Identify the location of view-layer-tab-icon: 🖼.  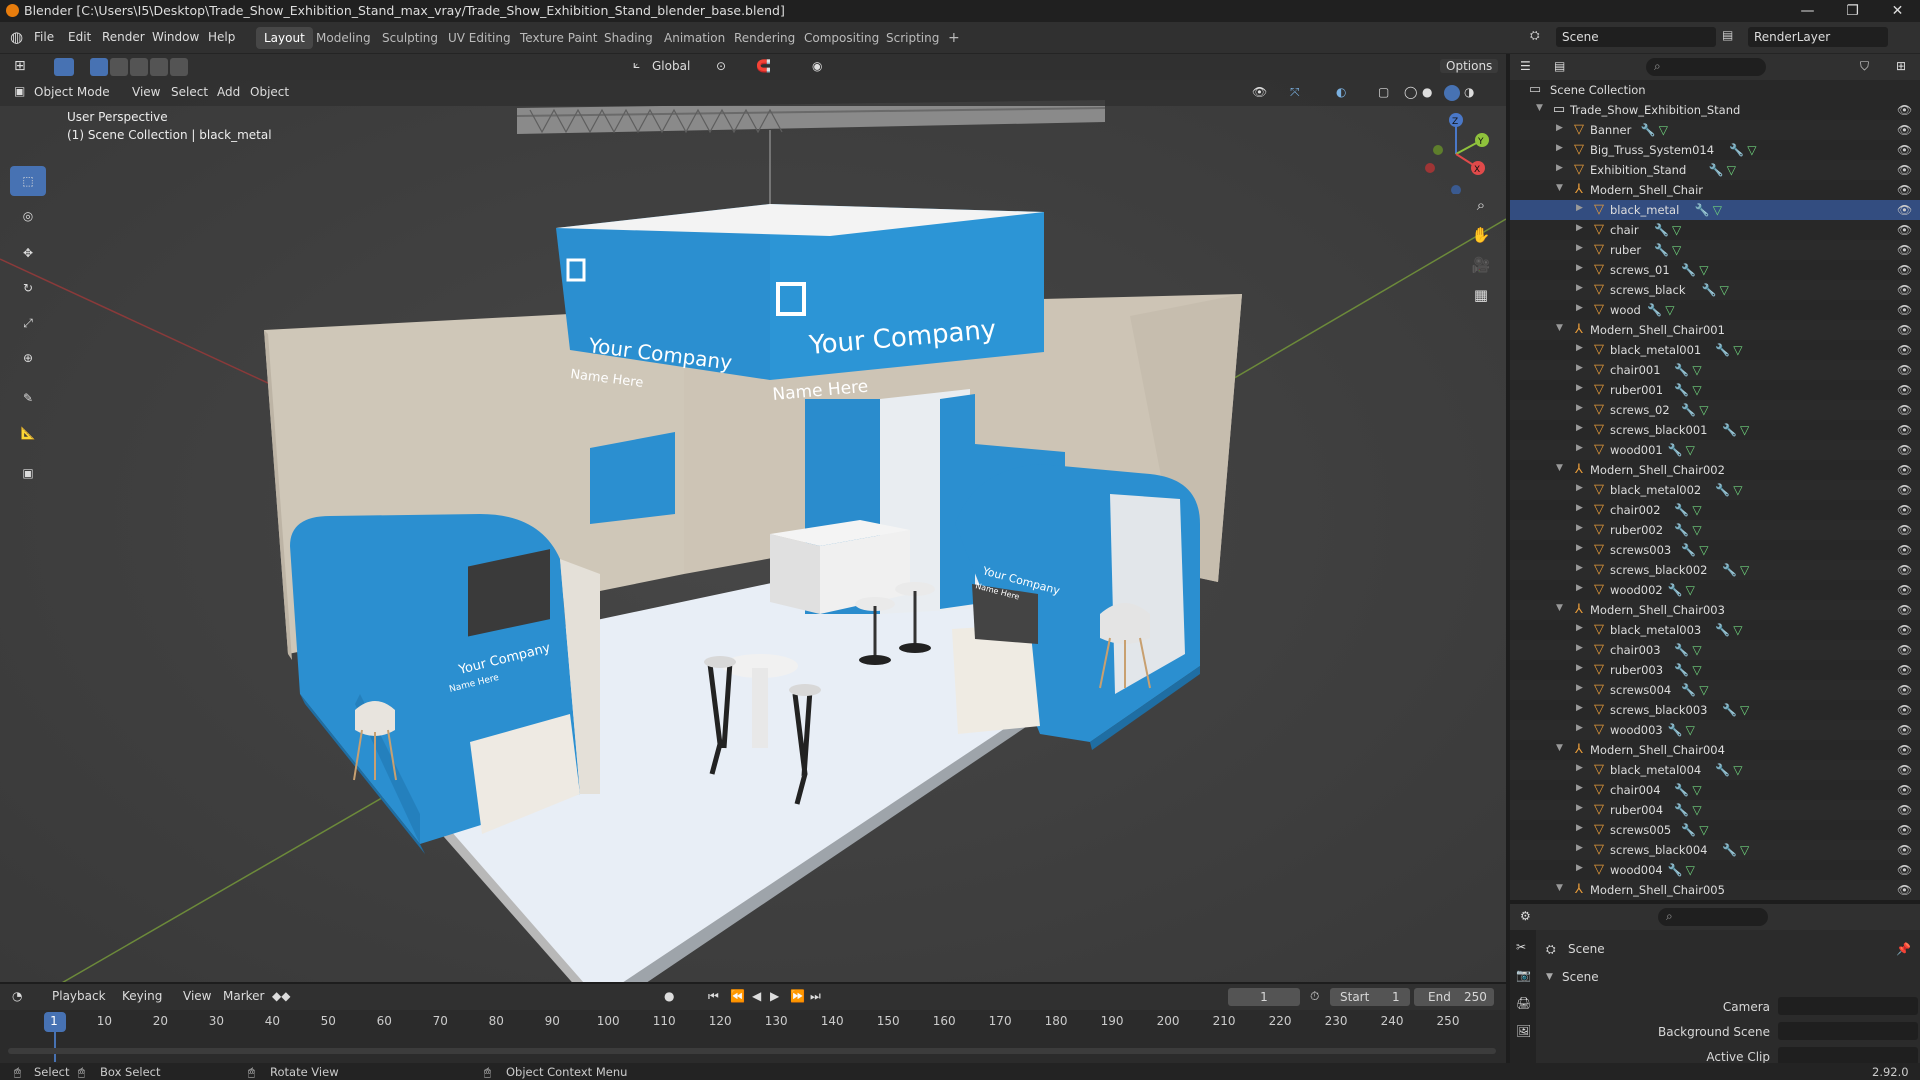
(1523, 1031).